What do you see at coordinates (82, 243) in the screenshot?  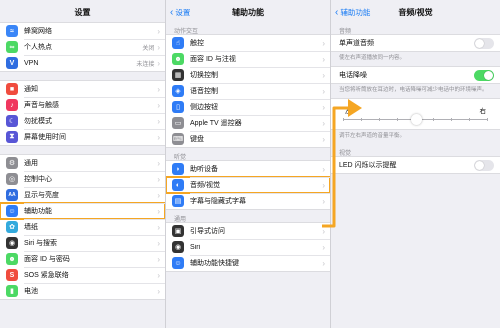 I see `list-item: ◉ Siri 与搜索 ›` at bounding box center [82, 243].